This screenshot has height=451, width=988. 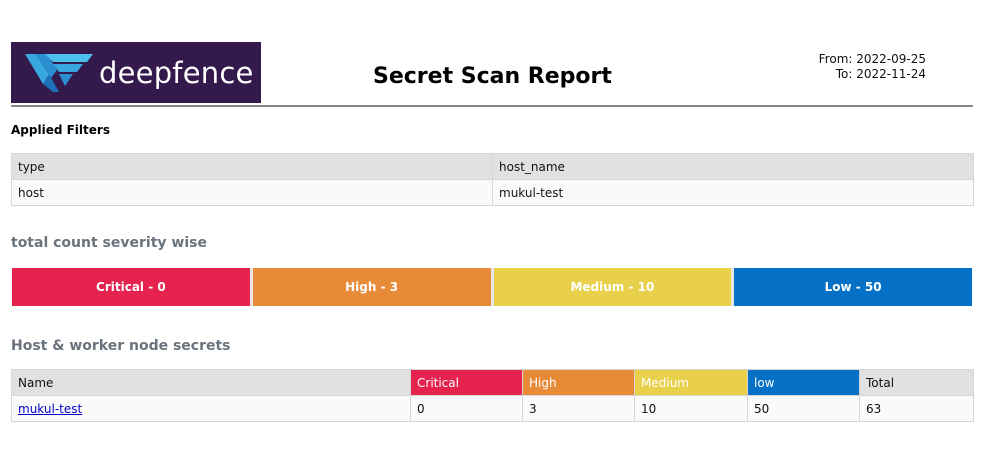 I want to click on date-range: From: 2022-09-25 To: 2022-11-24, so click(x=872, y=67).